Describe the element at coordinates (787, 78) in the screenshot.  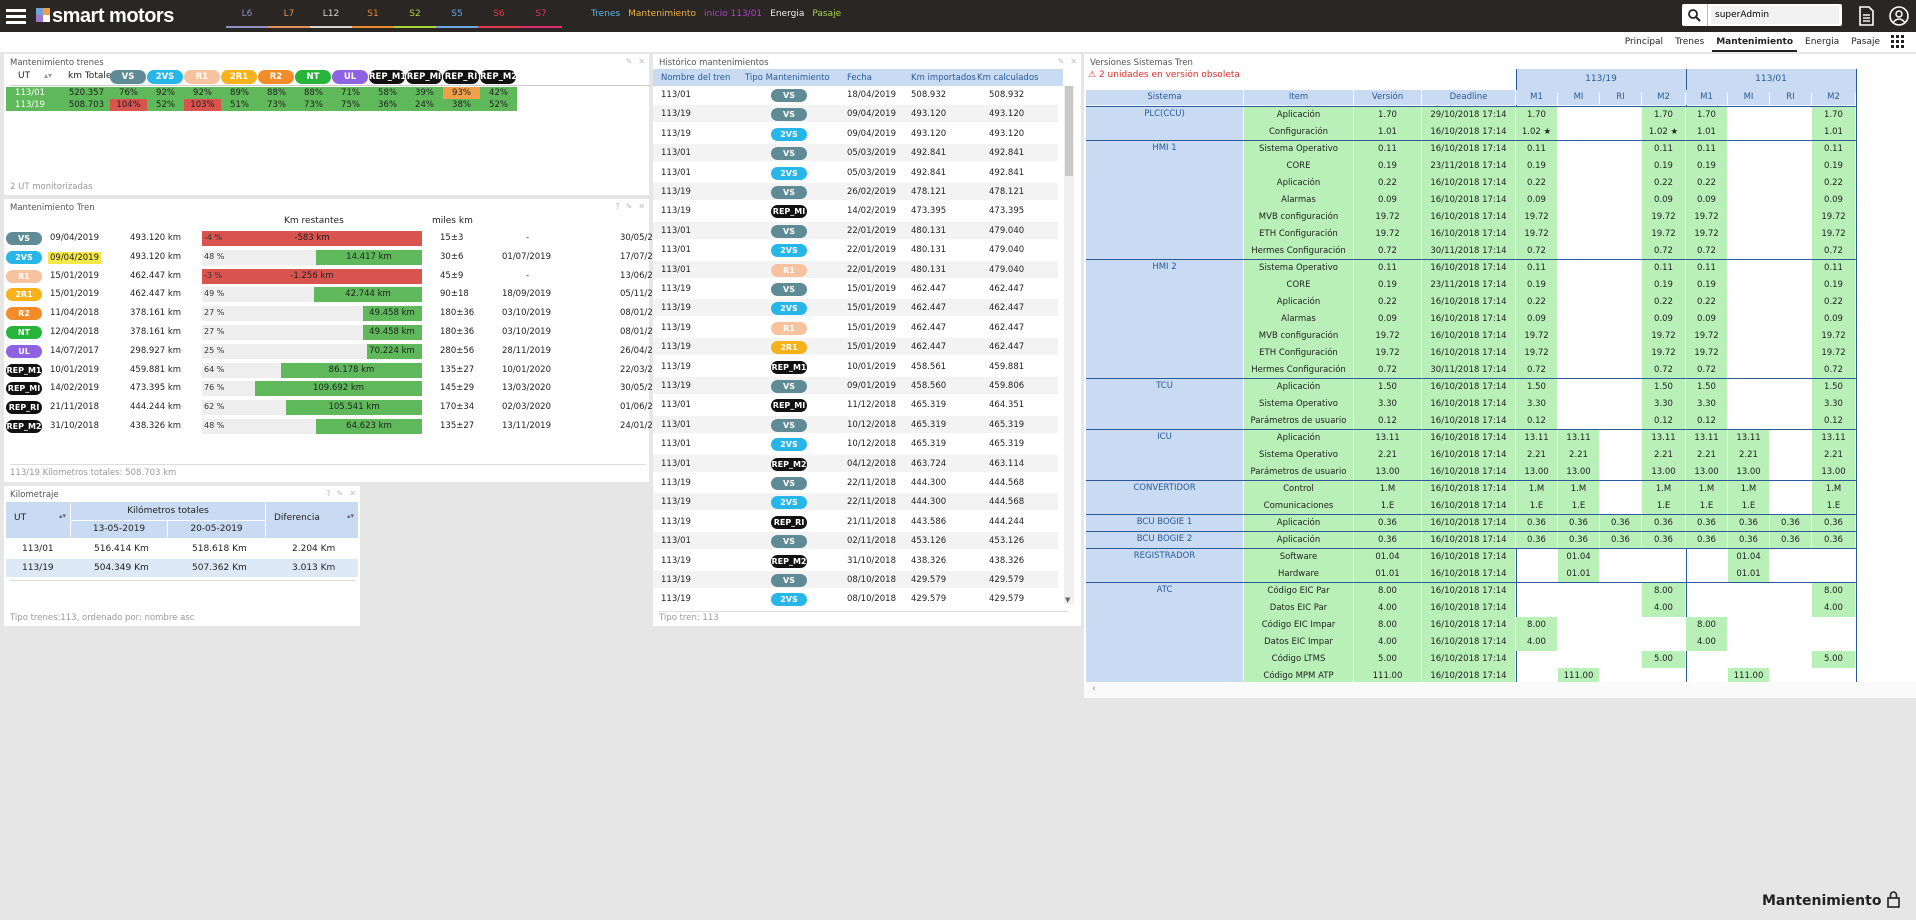
I see `col-header-tipo-mantenimiento: Tipo Mantenimiento` at that location.